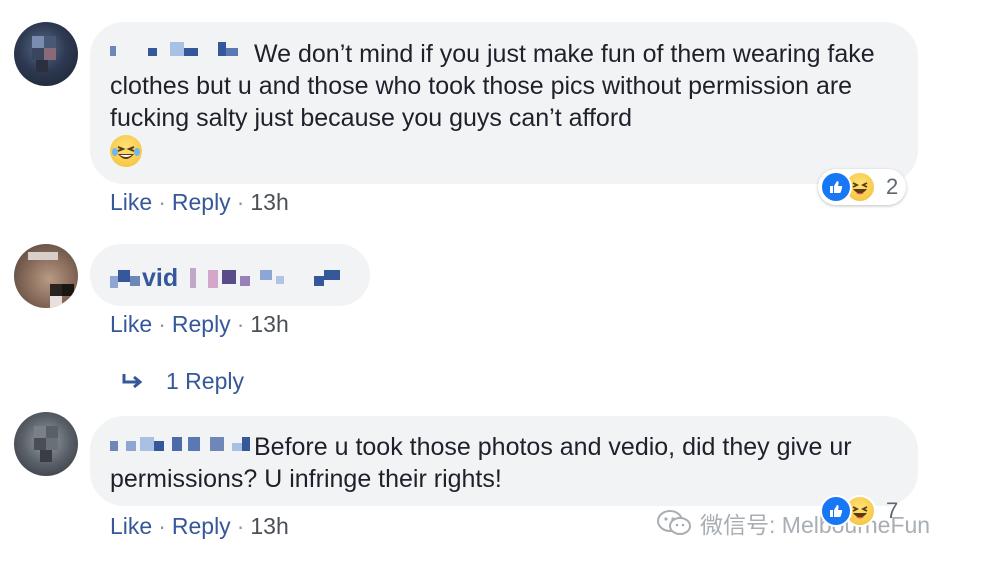 This screenshot has width=982, height=564. Describe the element at coordinates (674, 522) in the screenshot. I see `wechat-icon` at that location.